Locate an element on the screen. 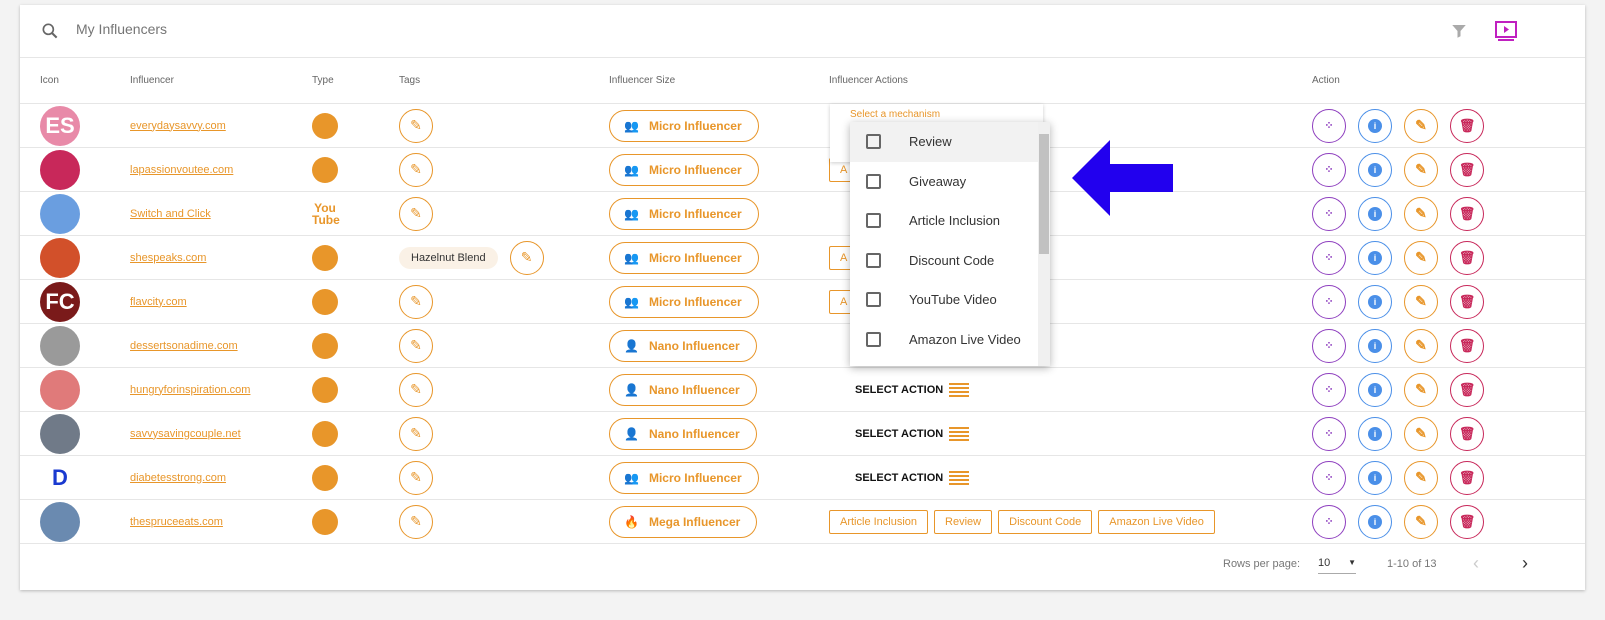 This screenshot has height=620, width=1605. scrollbar-thumb is located at coordinates (1044, 194).